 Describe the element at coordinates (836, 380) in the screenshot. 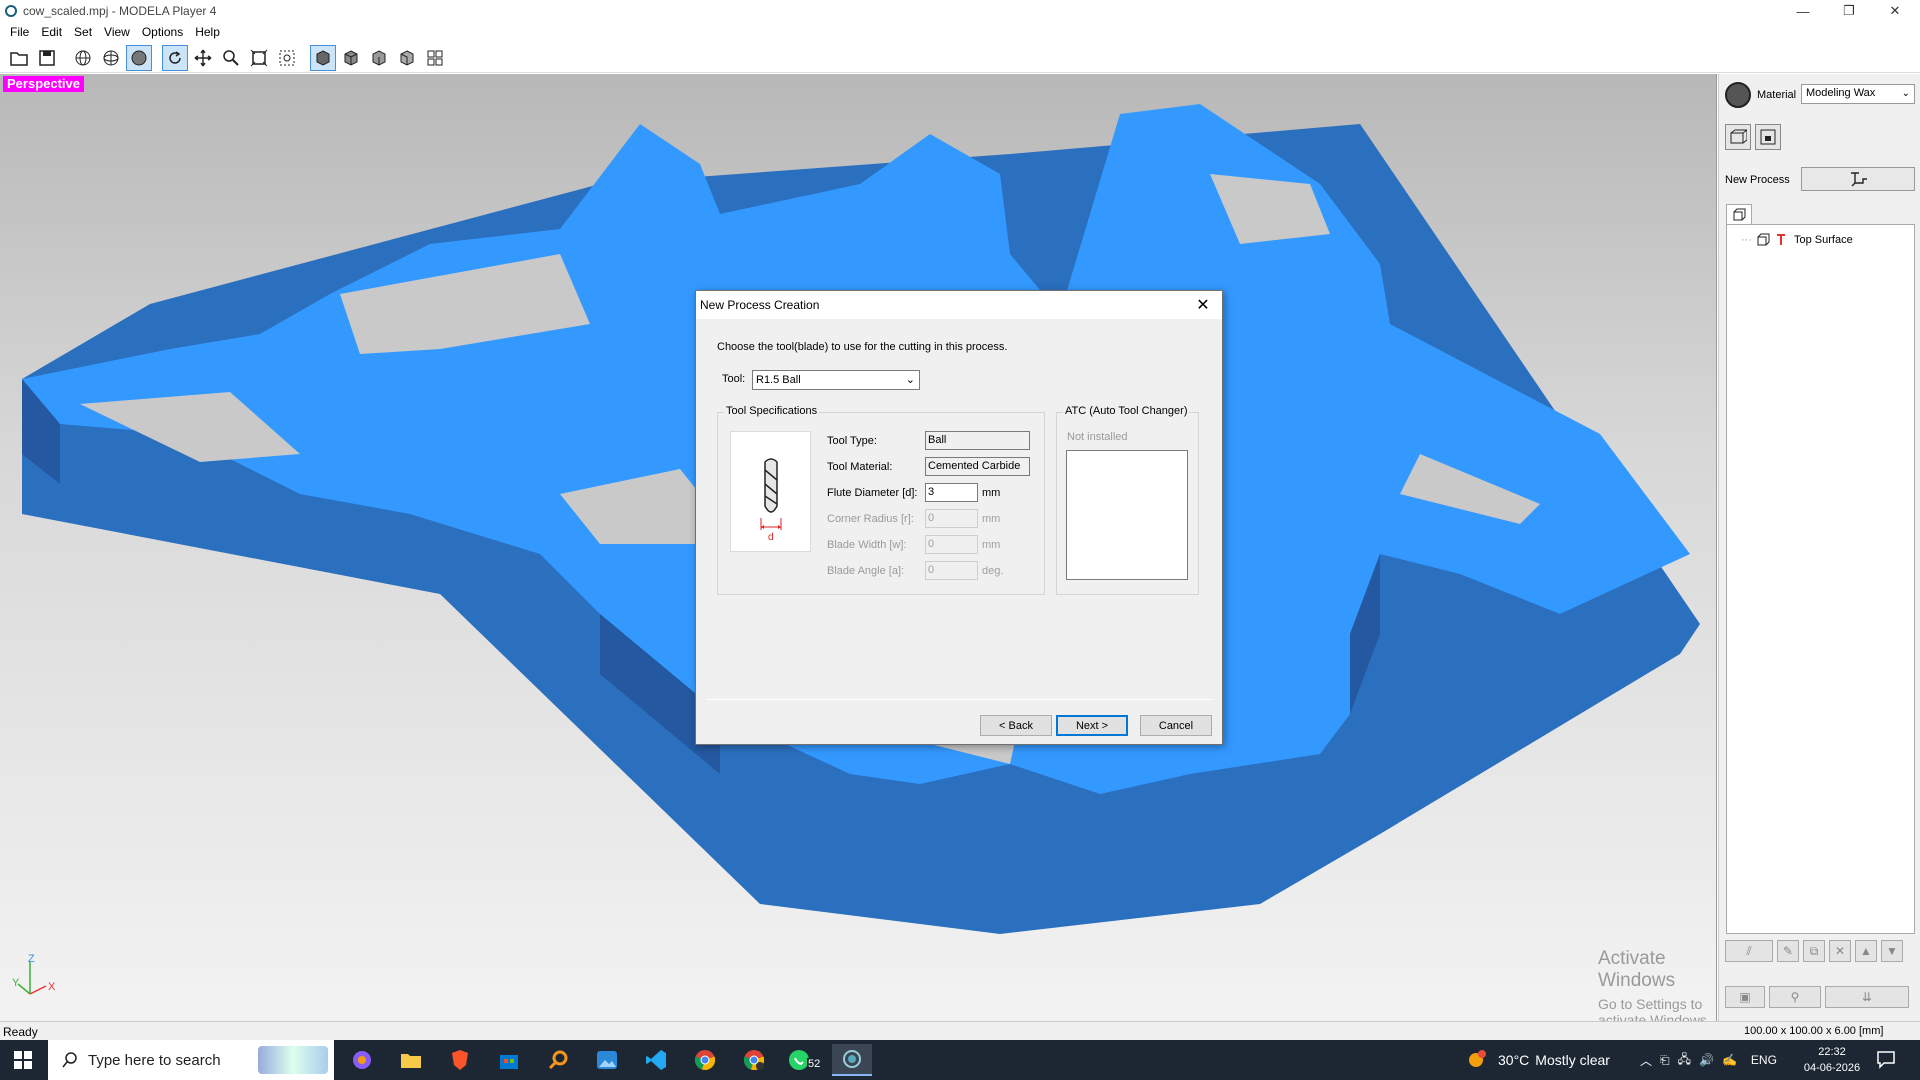

I see `tool-select: R1.5 Ball ⌄` at that location.